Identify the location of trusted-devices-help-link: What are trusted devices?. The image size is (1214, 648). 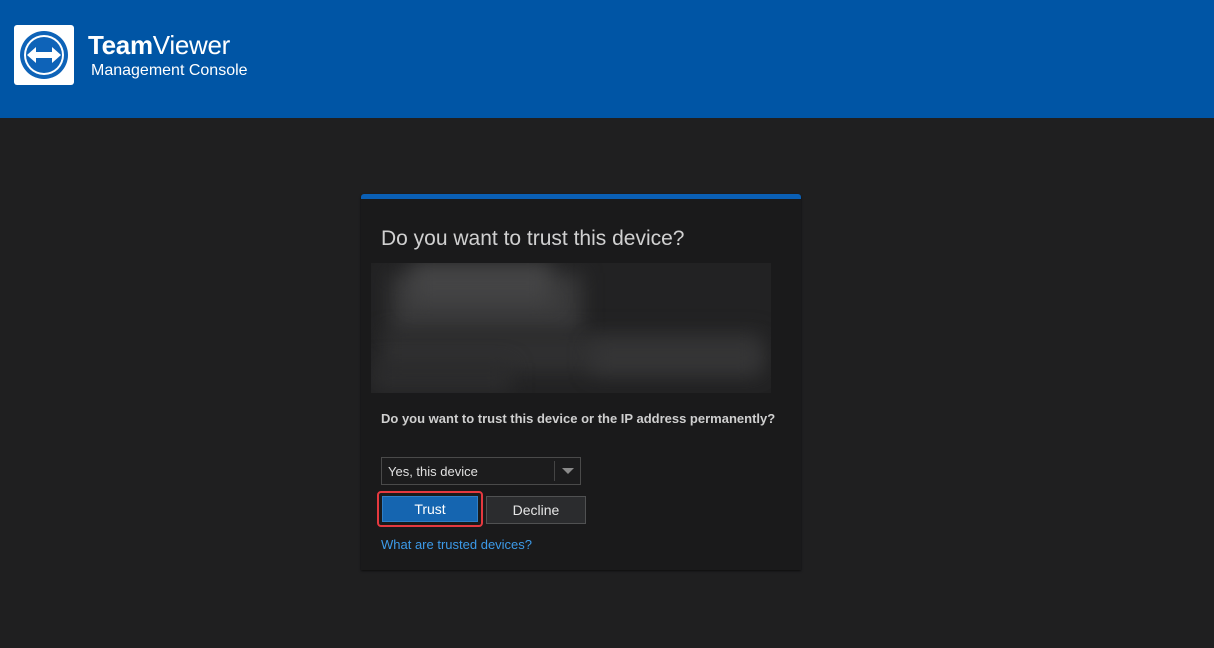
(456, 545).